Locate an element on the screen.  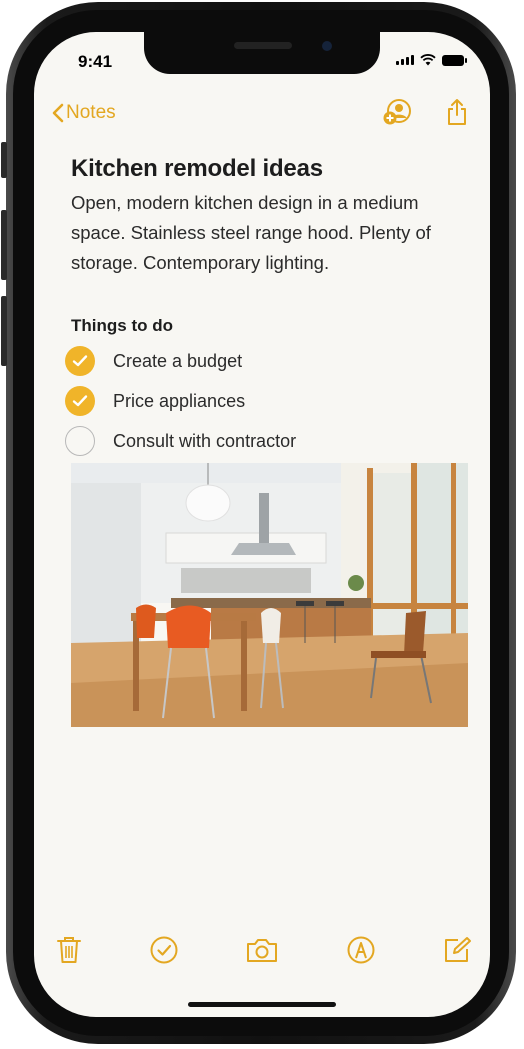
checklist-heading: Things to do is located at coordinates (122, 326).